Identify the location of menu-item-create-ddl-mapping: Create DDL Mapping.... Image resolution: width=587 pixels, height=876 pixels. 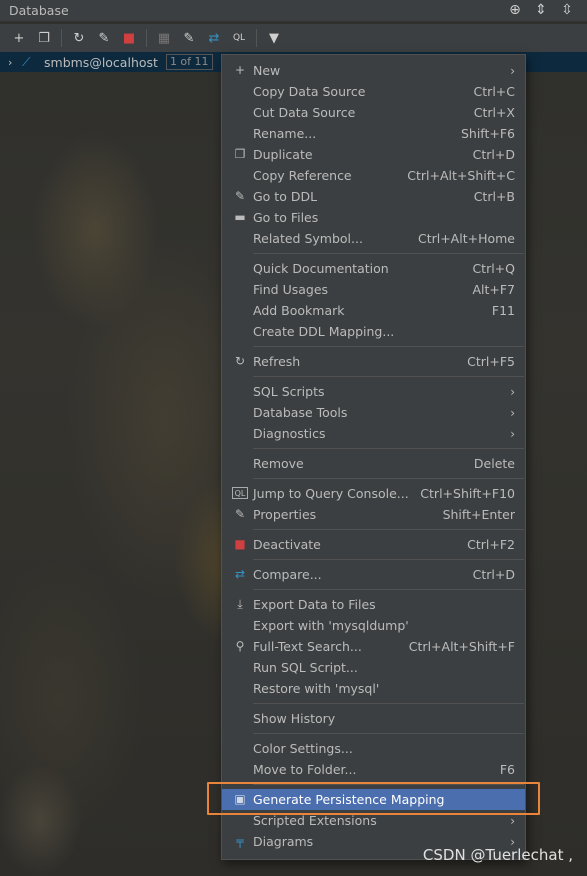
(373, 331).